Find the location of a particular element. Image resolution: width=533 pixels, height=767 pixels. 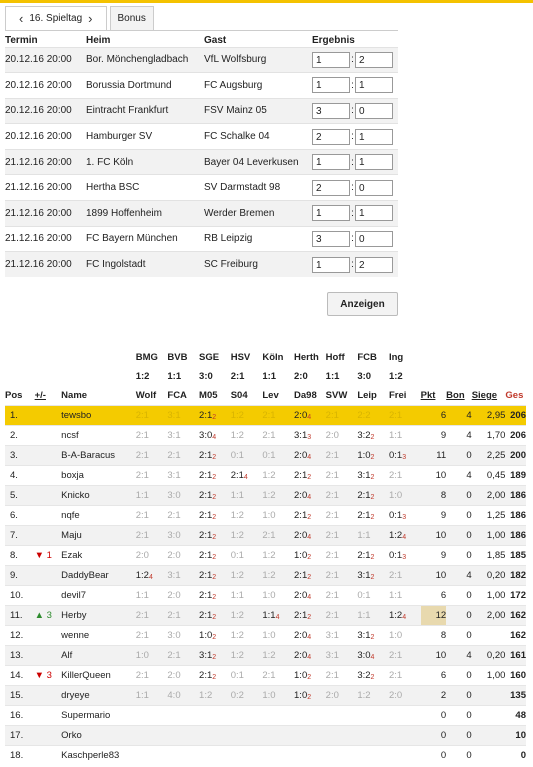

player-name: Orko is located at coordinates (98, 734).